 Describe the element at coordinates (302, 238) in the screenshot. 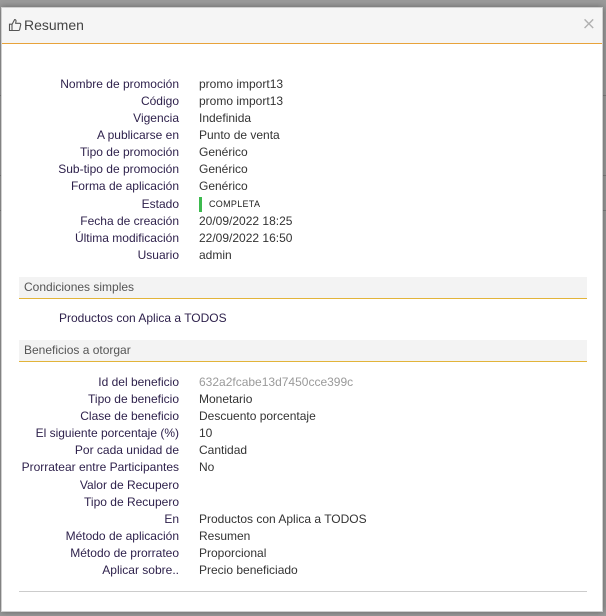

I see `summary-row: Última modificación 22/09/2022 16:50` at that location.